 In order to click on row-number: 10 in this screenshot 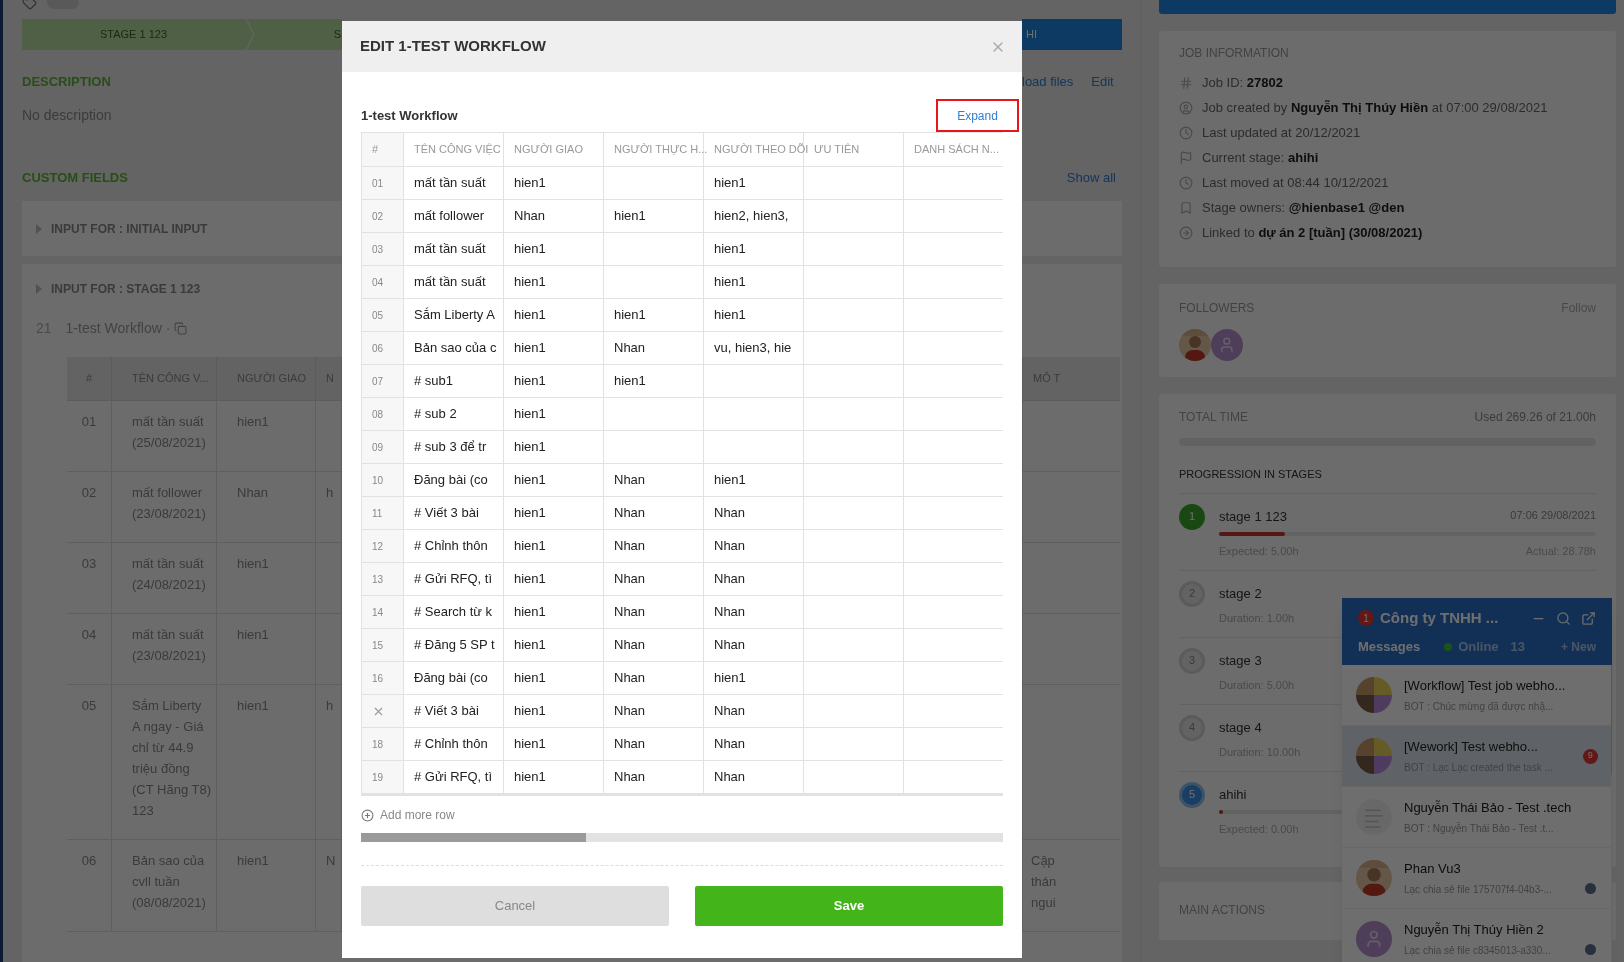, I will do `click(383, 480)`.